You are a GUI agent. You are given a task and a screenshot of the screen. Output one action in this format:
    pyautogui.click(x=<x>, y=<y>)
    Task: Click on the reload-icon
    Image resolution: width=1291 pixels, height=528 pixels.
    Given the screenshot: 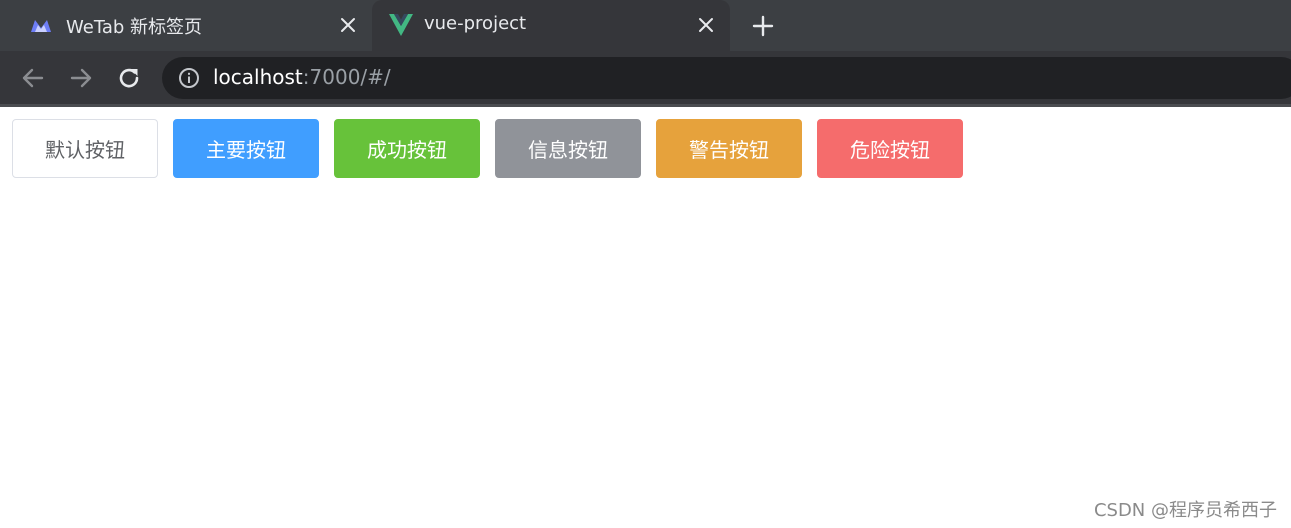 What is the action you would take?
    pyautogui.click(x=129, y=78)
    